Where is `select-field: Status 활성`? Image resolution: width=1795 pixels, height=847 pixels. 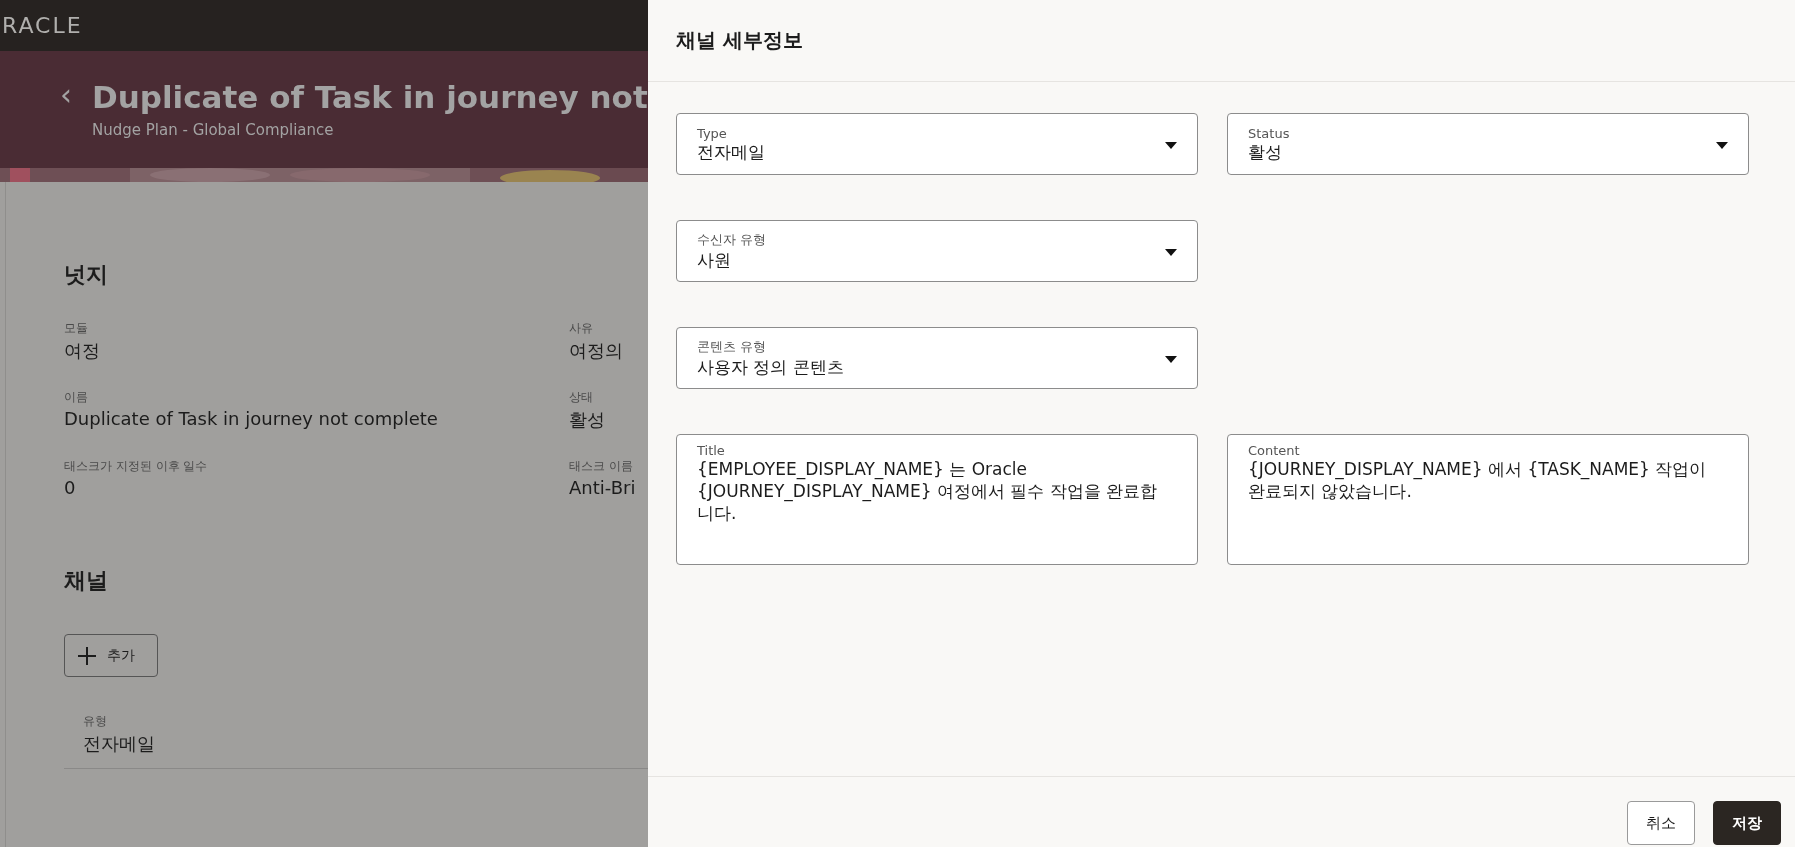 select-field: Status 활성 is located at coordinates (1488, 144).